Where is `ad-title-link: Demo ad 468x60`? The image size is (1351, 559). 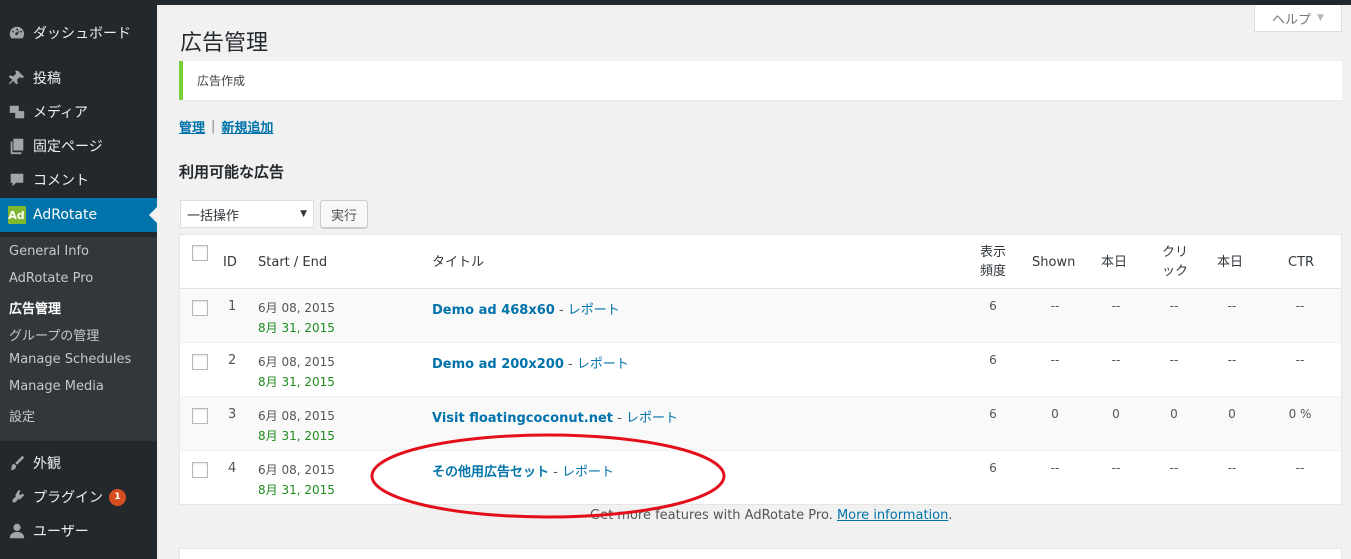 ad-title-link: Demo ad 468x60 is located at coordinates (493, 310).